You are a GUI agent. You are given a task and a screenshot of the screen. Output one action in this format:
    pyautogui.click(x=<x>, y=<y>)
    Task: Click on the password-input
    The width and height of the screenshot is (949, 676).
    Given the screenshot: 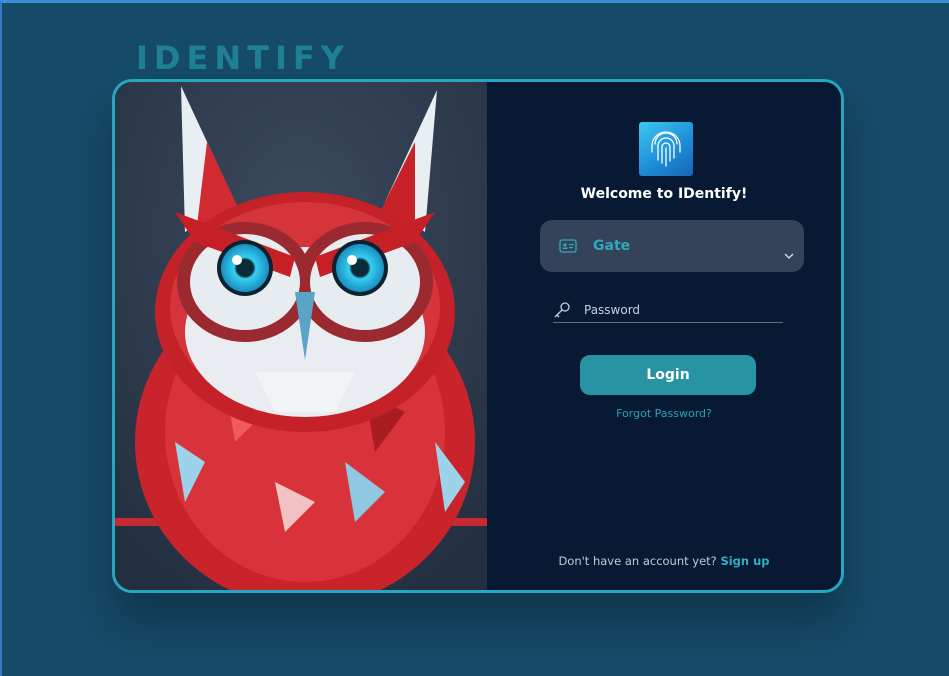 What is the action you would take?
    pyautogui.click(x=674, y=310)
    